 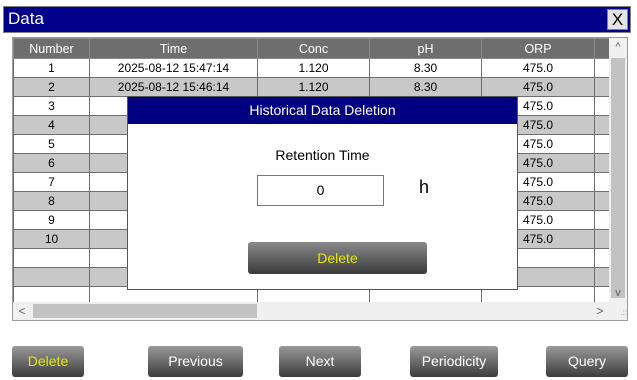 I want to click on close-button: X, so click(x=617, y=19).